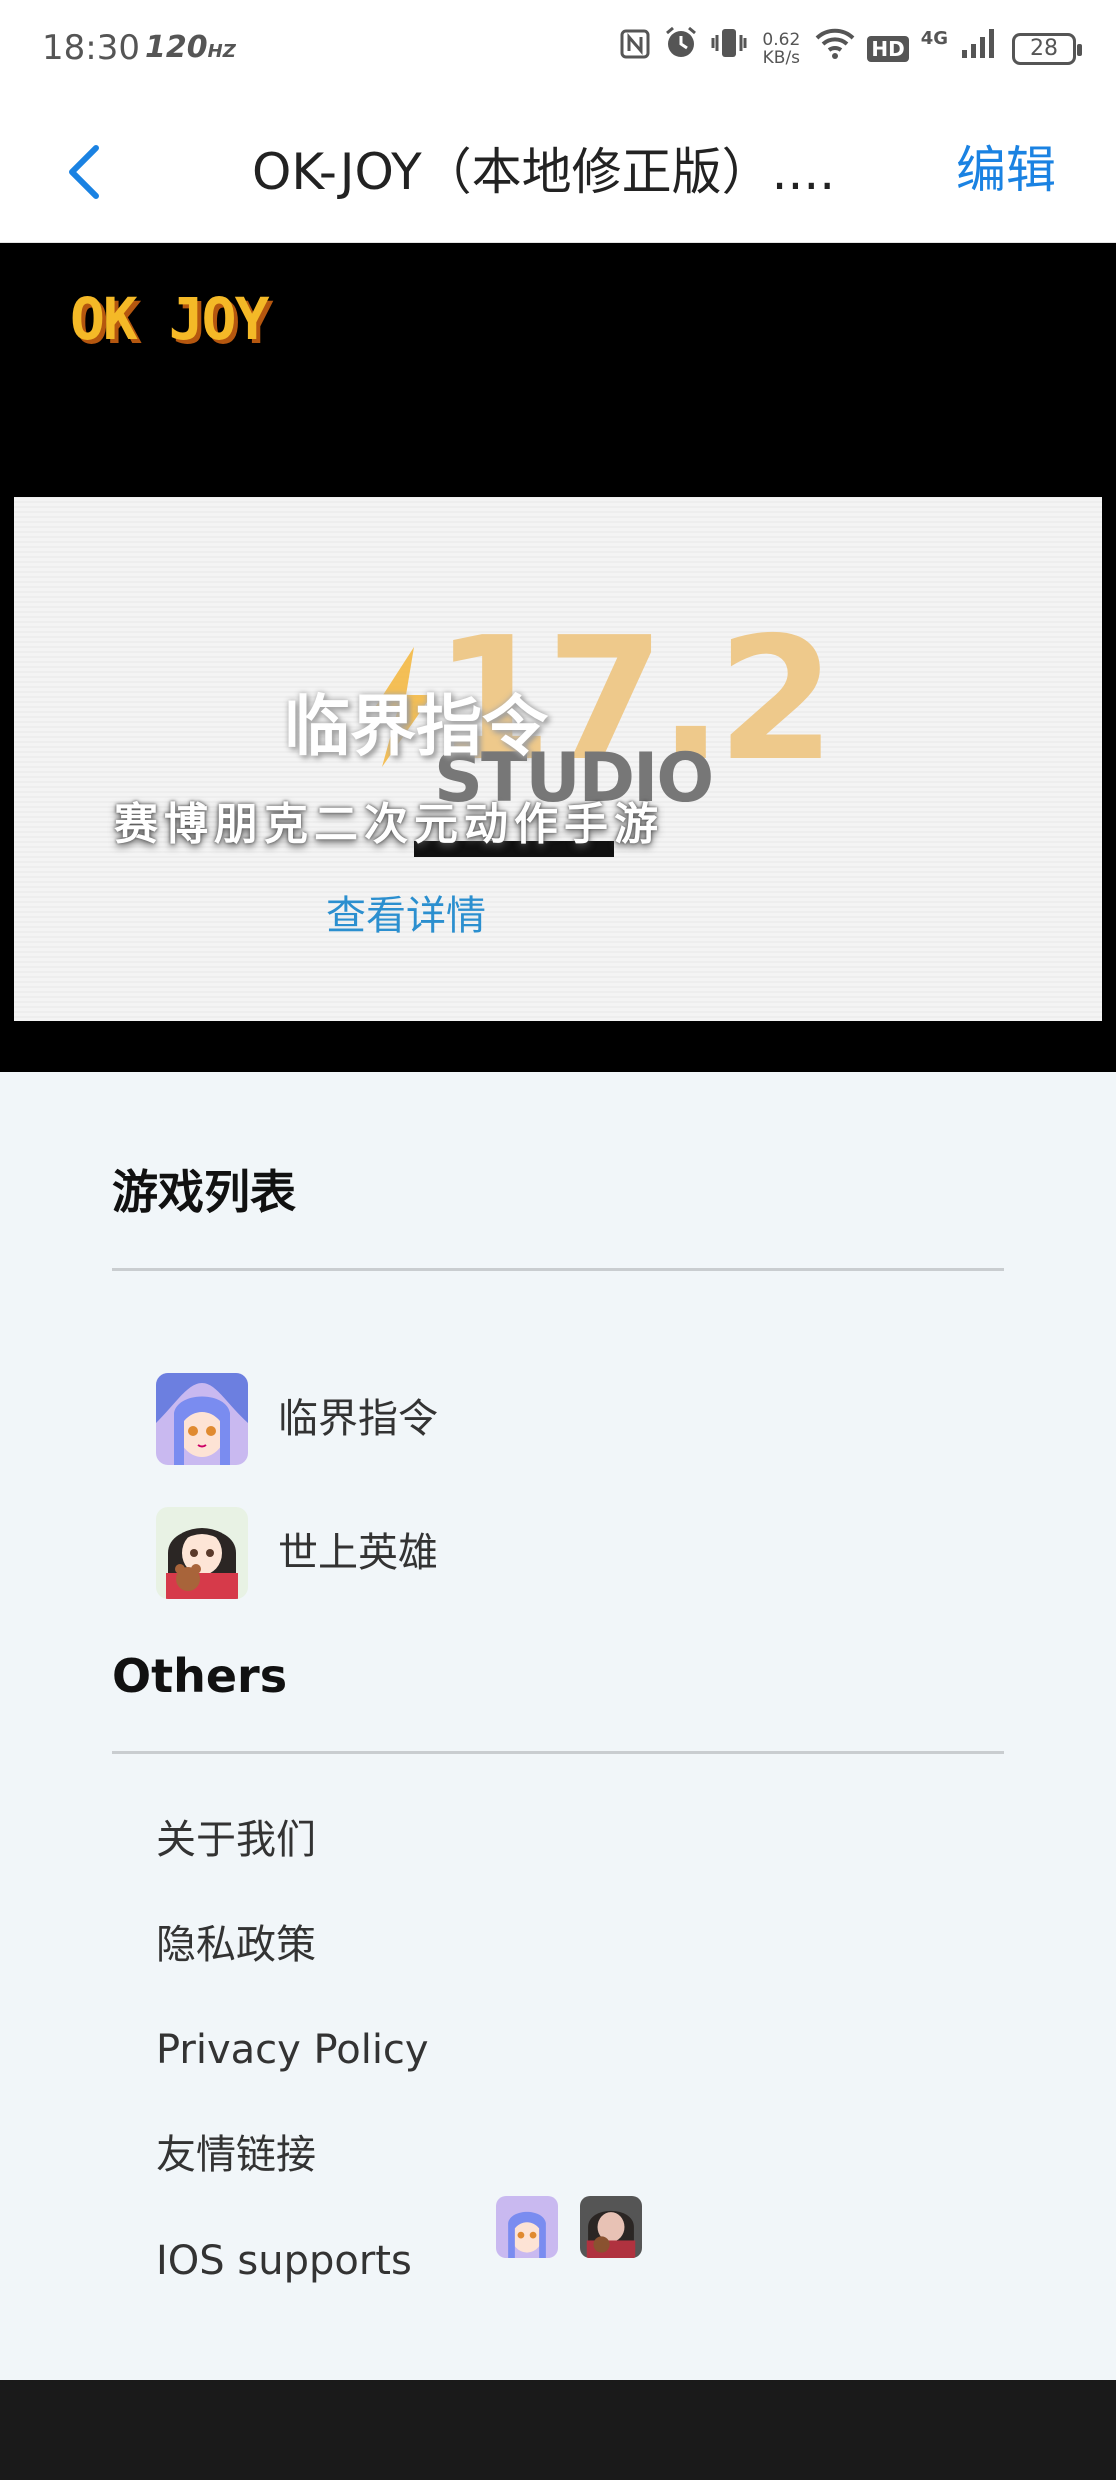  What do you see at coordinates (635, 49) in the screenshot?
I see `nfc-icon` at bounding box center [635, 49].